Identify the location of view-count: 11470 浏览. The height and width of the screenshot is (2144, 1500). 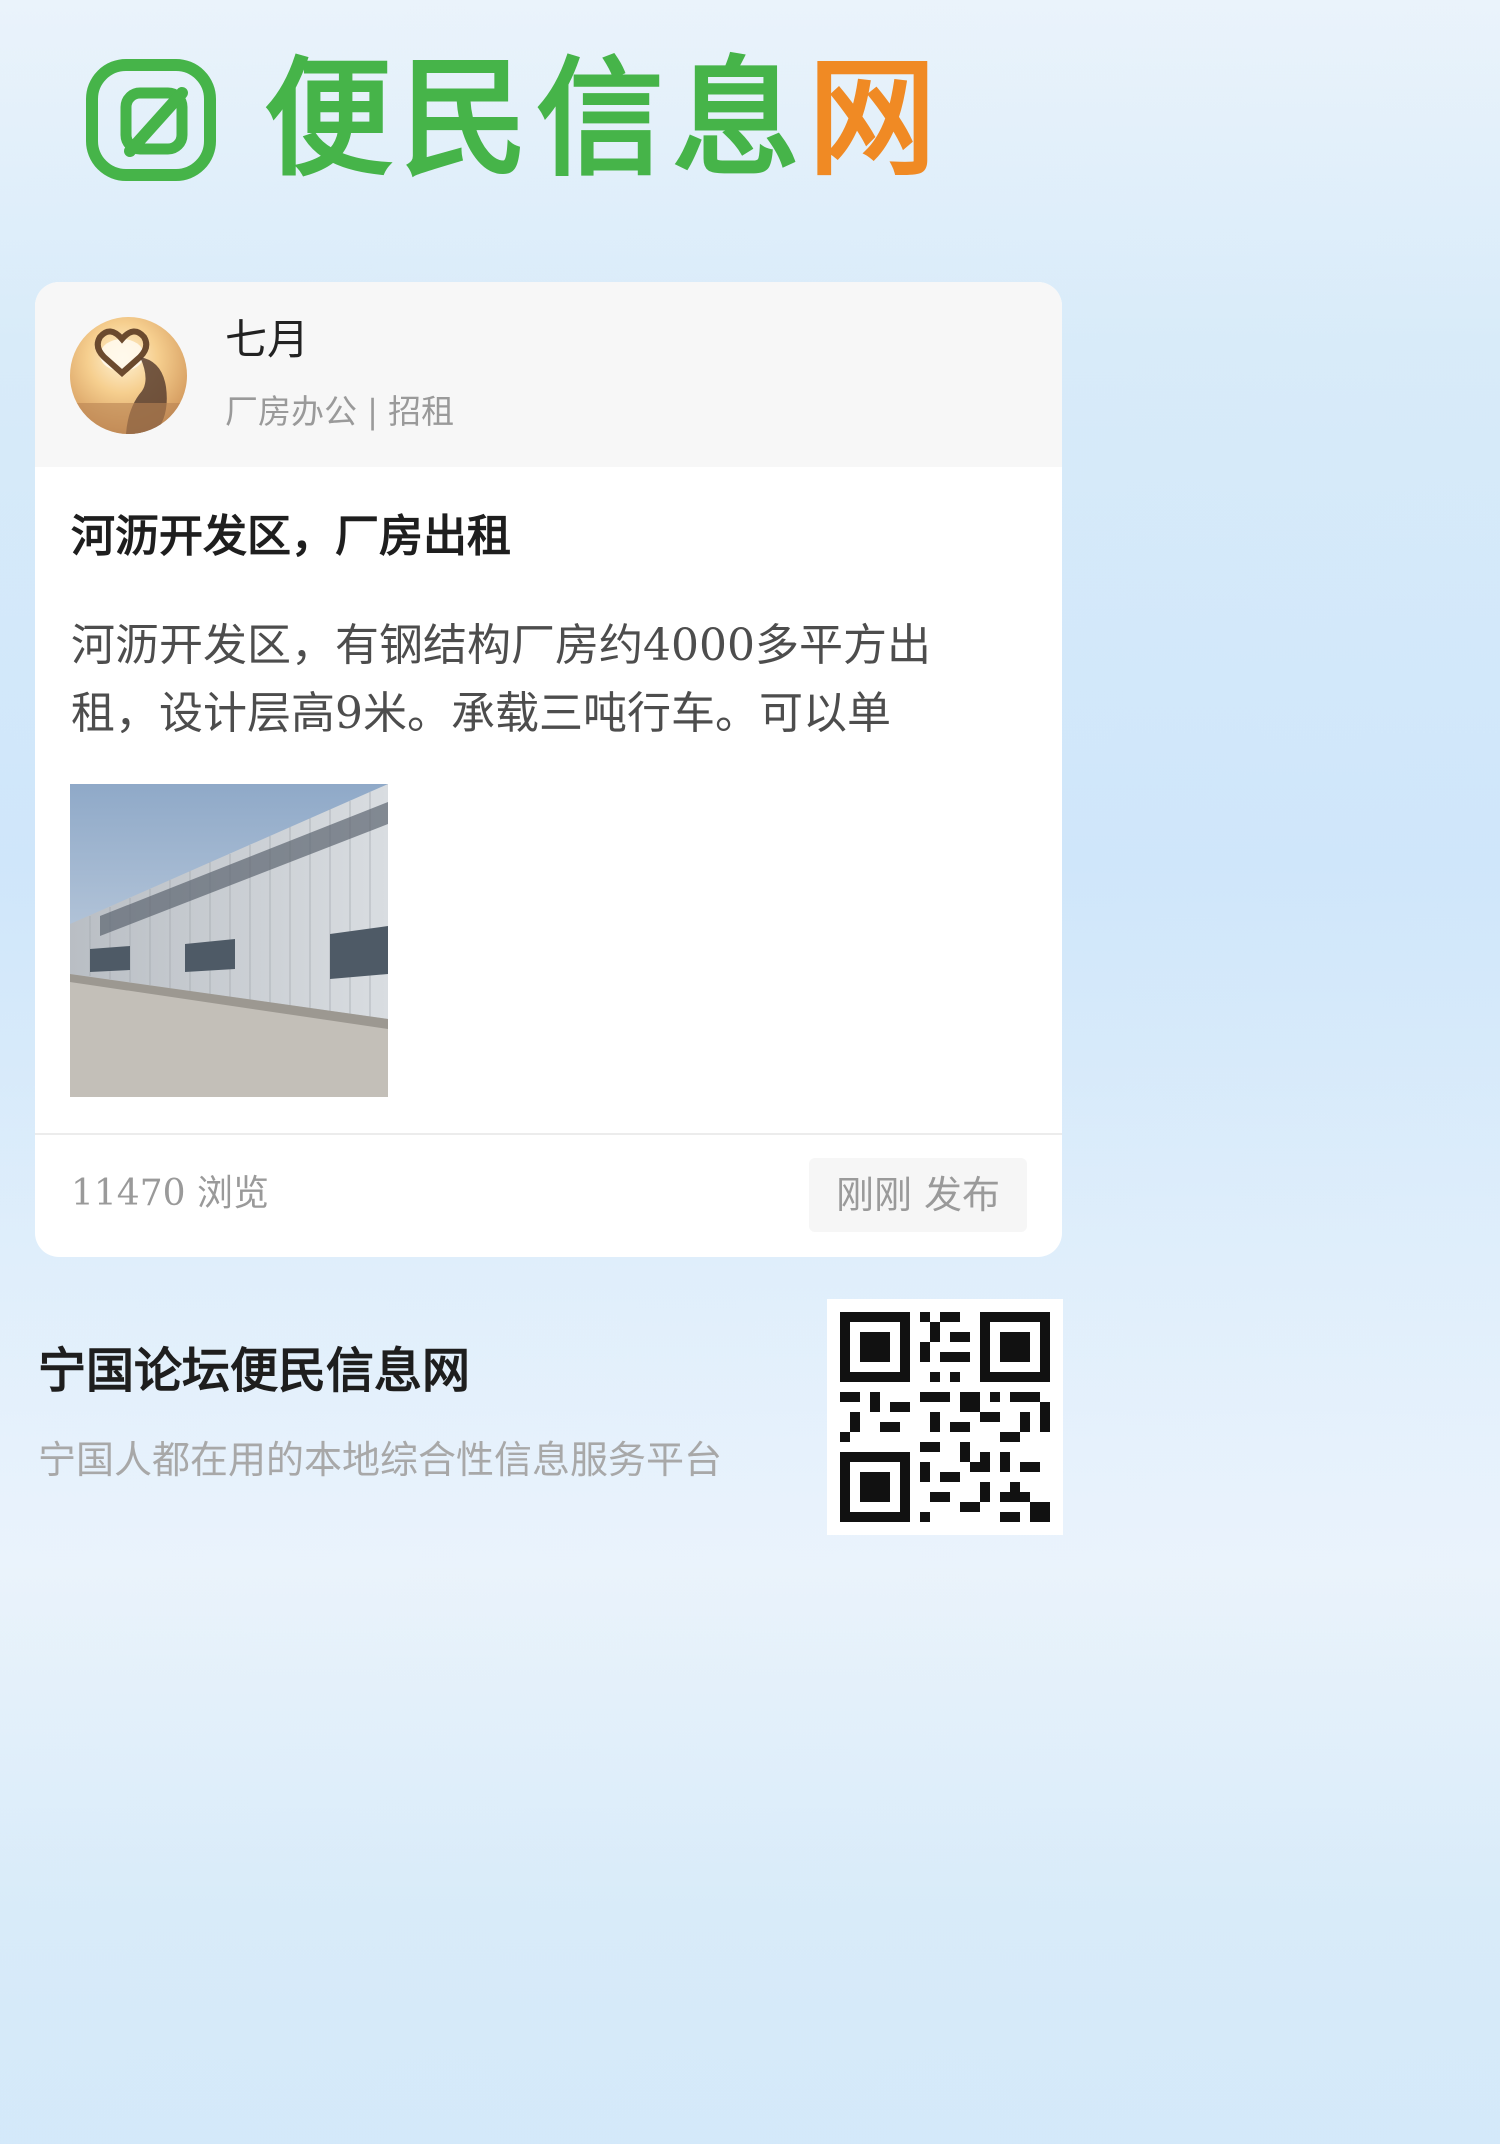
(170, 1193).